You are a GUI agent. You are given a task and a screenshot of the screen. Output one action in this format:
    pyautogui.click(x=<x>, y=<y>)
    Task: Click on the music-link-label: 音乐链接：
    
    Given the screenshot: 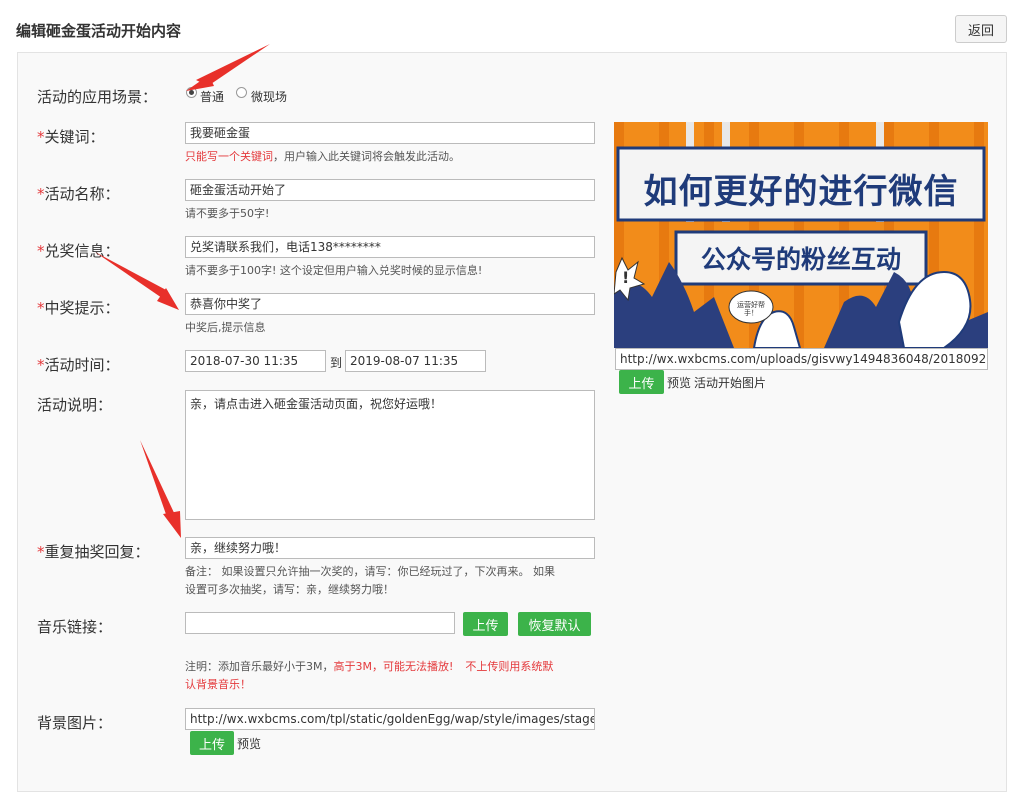 What is the action you would take?
    pyautogui.click(x=75, y=627)
    